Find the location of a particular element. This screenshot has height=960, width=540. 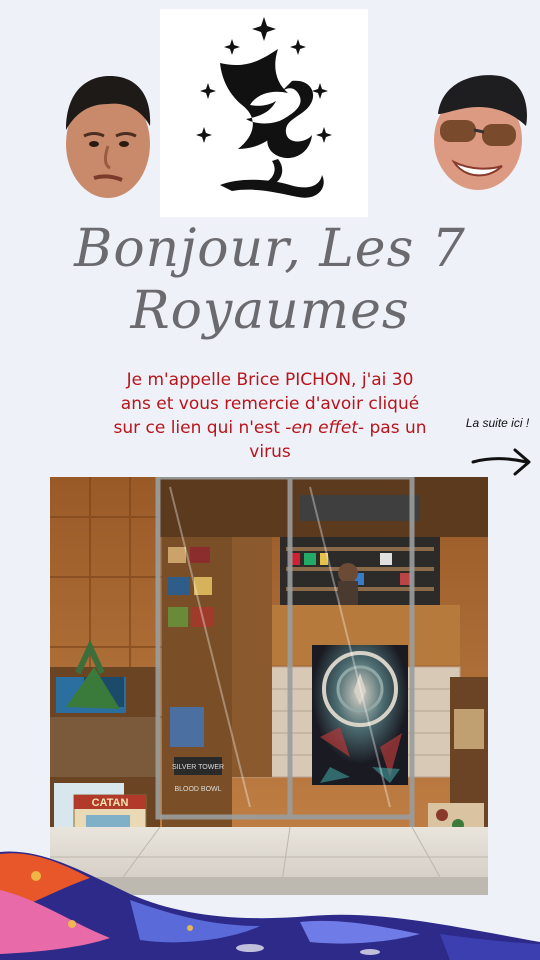

decorative-wave is located at coordinates (270, 895).